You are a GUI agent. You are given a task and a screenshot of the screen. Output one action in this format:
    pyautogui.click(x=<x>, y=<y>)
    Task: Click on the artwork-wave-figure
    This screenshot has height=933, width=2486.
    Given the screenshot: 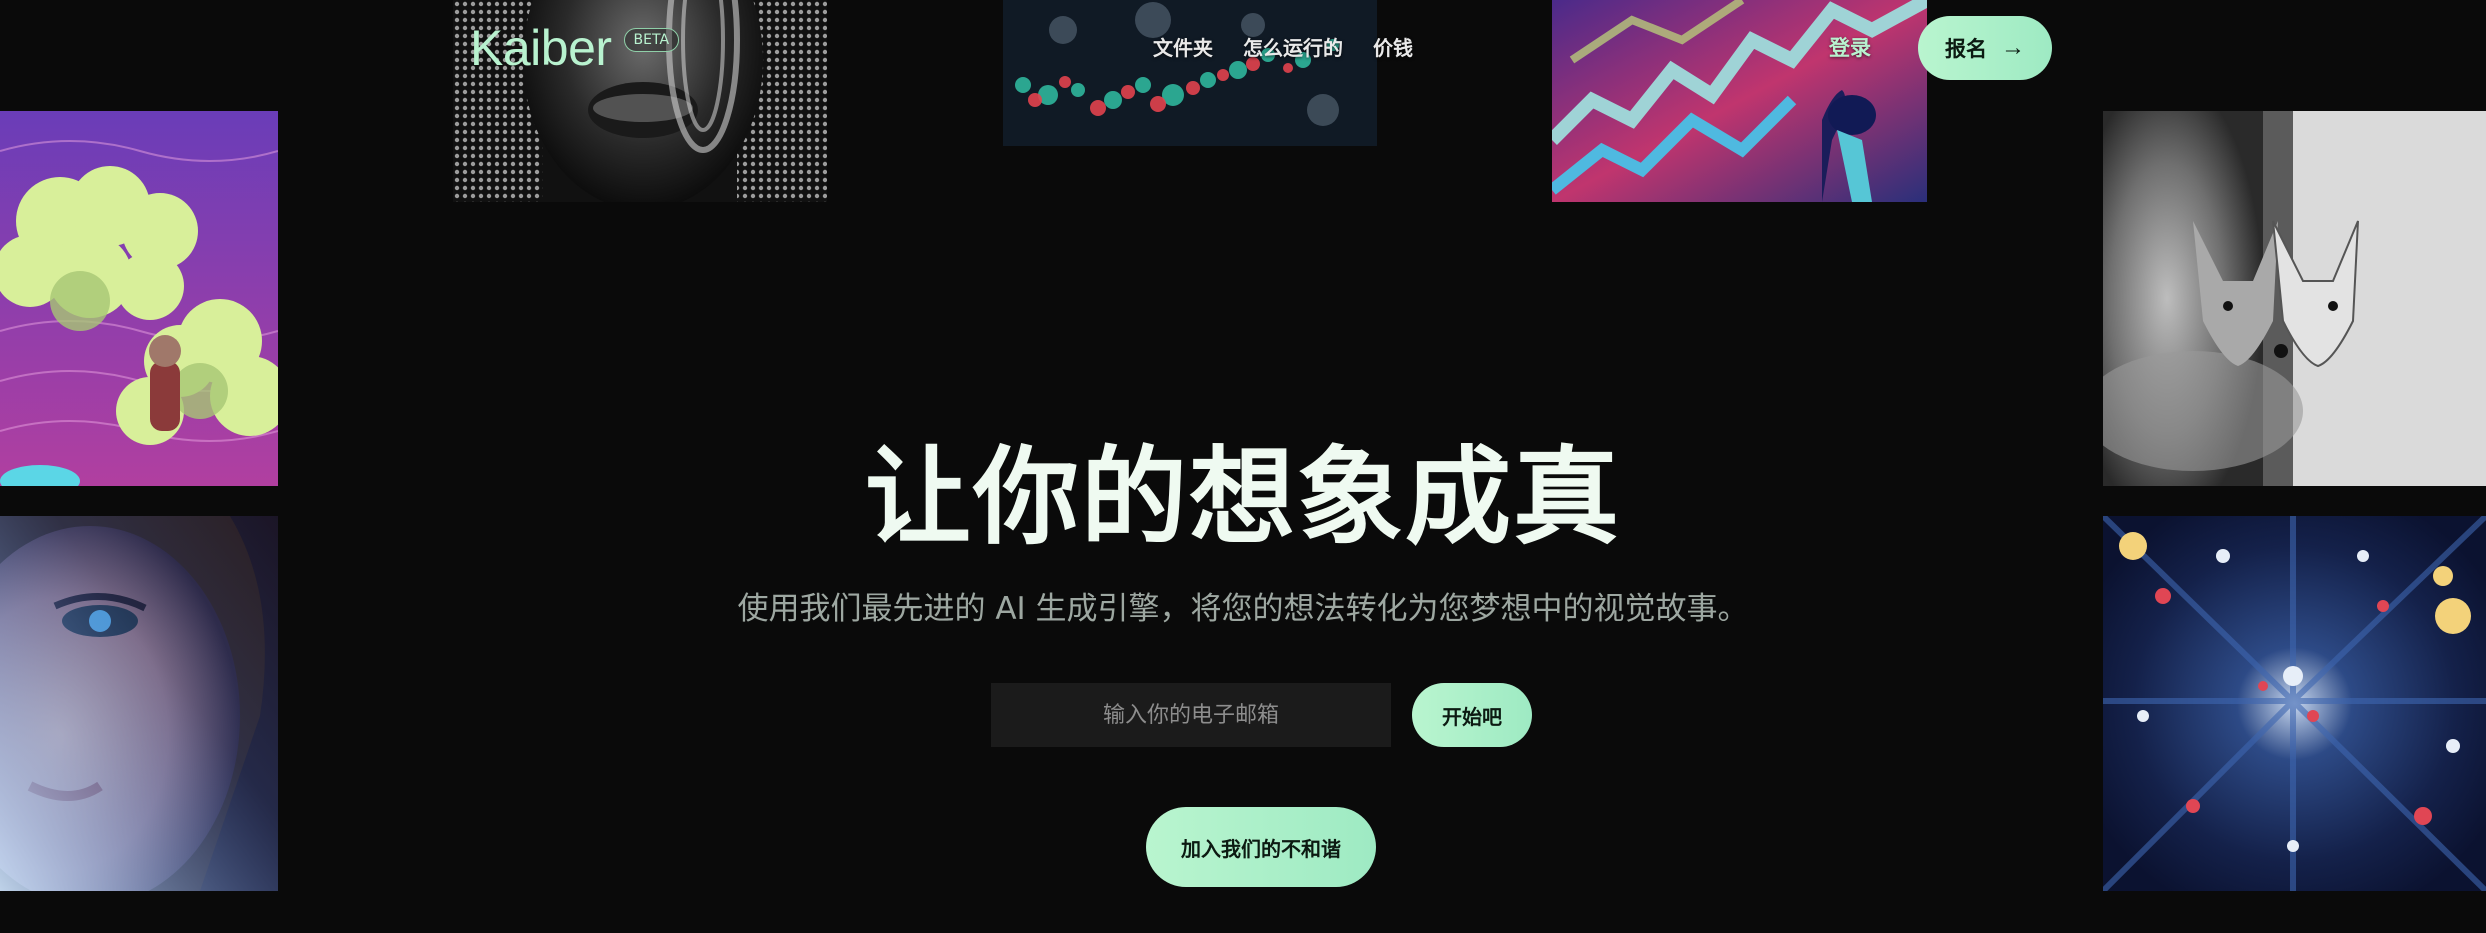 What is the action you would take?
    pyautogui.click(x=1739, y=101)
    